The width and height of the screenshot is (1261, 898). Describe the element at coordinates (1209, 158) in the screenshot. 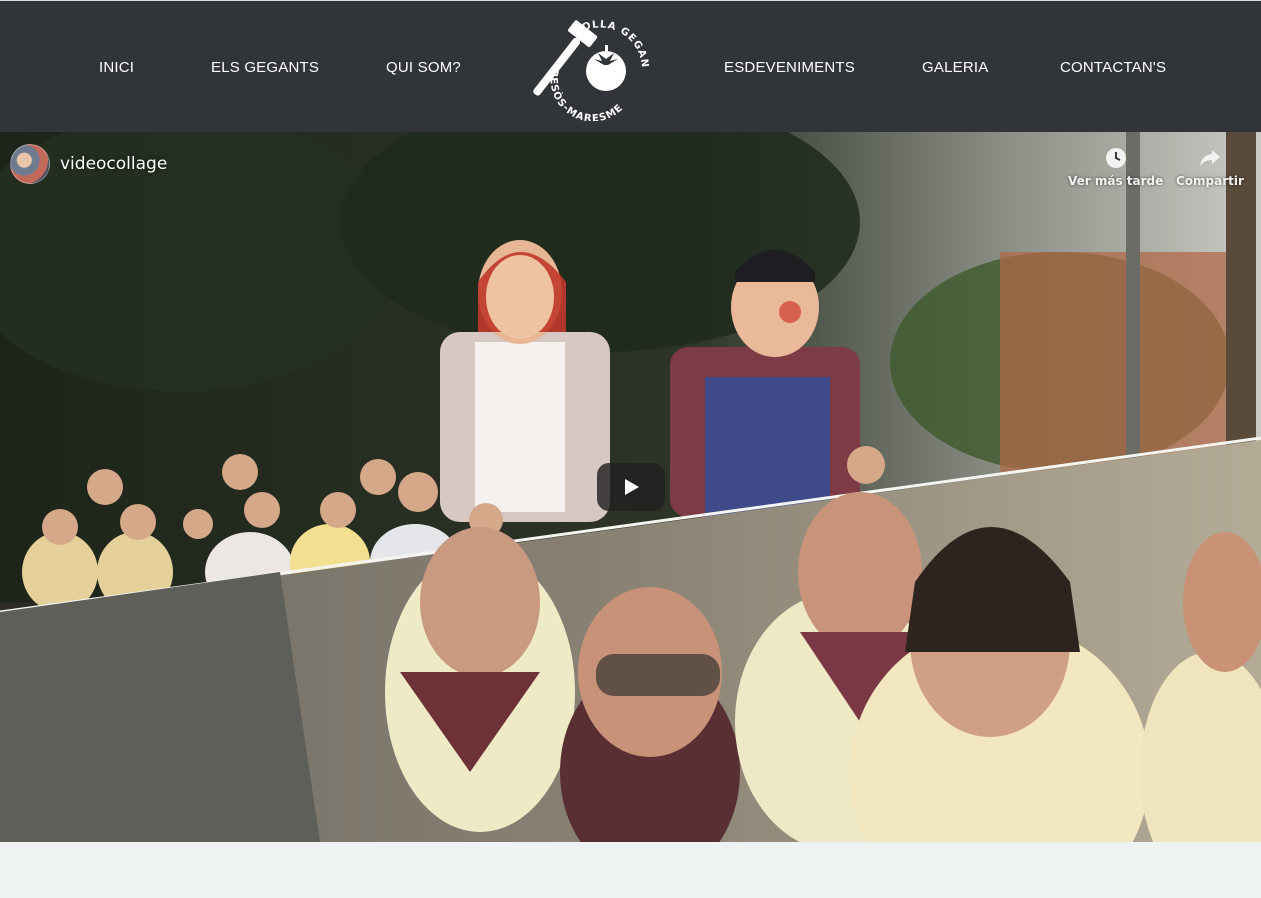

I see `share-arrow-icon` at that location.